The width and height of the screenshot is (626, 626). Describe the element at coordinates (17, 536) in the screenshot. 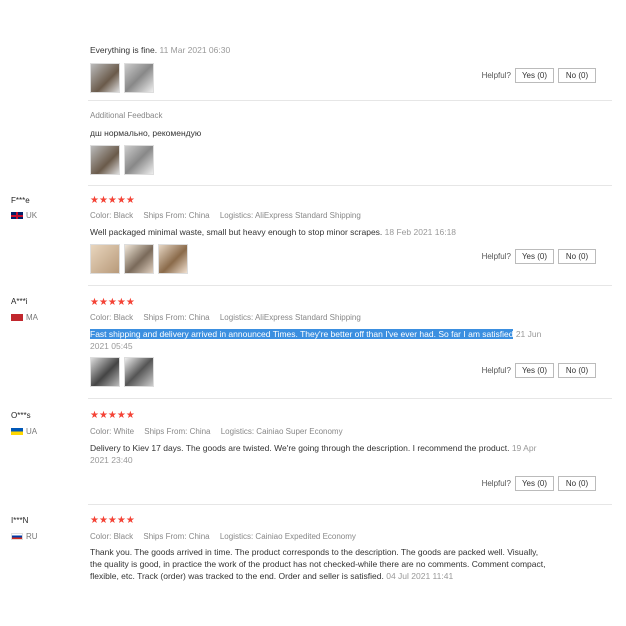

I see `russia-flag-icon` at that location.